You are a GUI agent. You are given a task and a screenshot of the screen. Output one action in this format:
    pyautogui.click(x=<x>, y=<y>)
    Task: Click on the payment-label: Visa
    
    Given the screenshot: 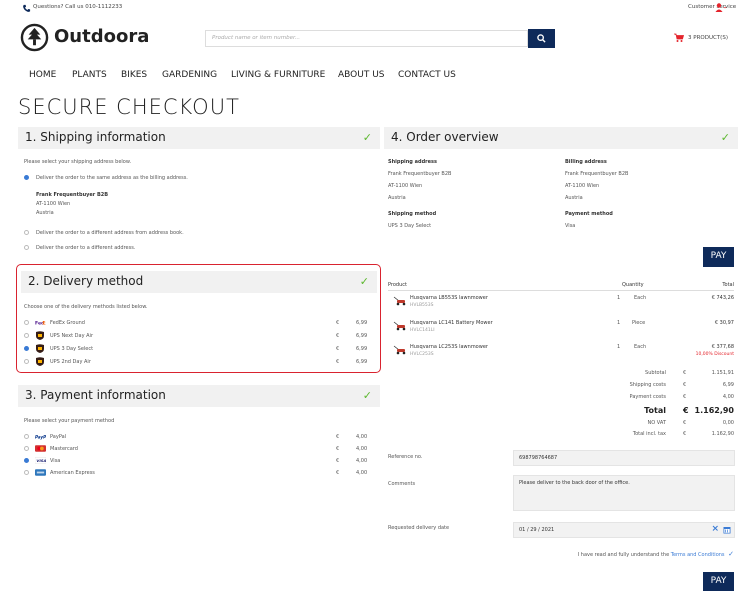 What is the action you would take?
    pyautogui.click(x=55, y=461)
    